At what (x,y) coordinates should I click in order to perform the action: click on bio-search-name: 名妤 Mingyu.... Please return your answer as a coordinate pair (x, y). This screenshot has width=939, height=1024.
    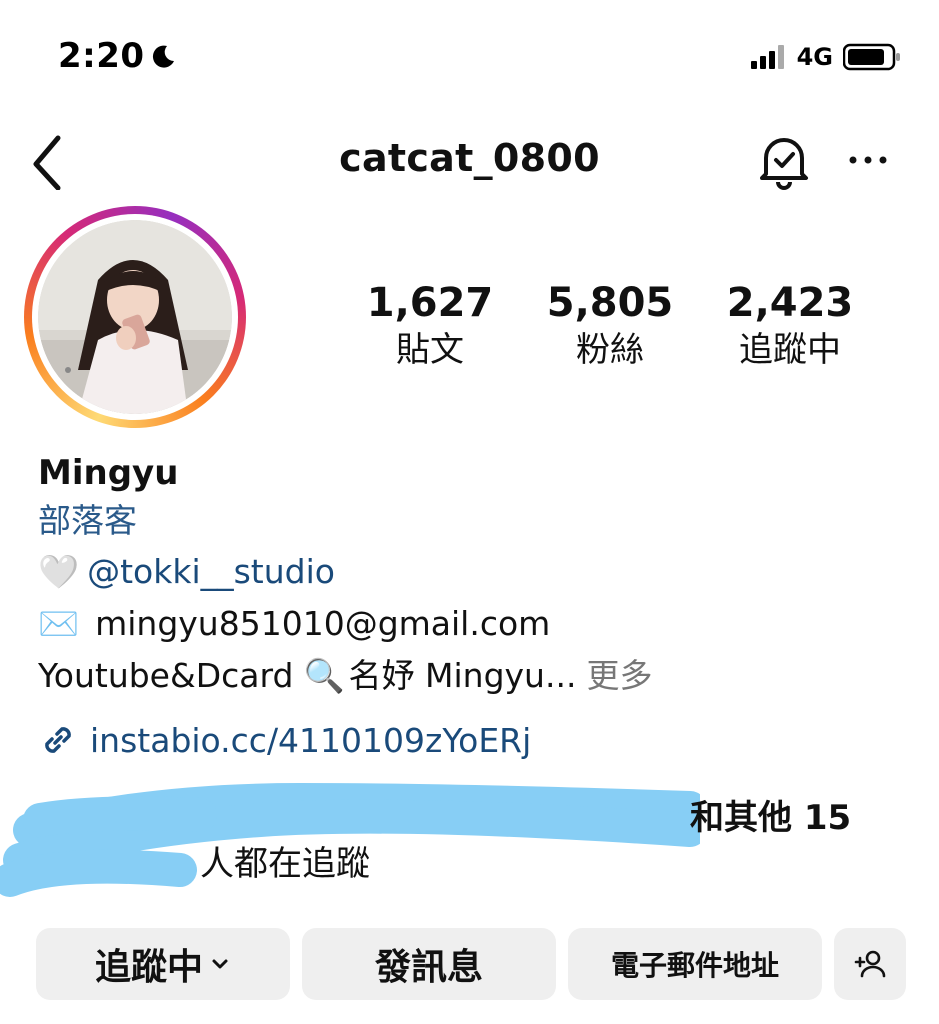
    Looking at the image, I should click on (462, 675).